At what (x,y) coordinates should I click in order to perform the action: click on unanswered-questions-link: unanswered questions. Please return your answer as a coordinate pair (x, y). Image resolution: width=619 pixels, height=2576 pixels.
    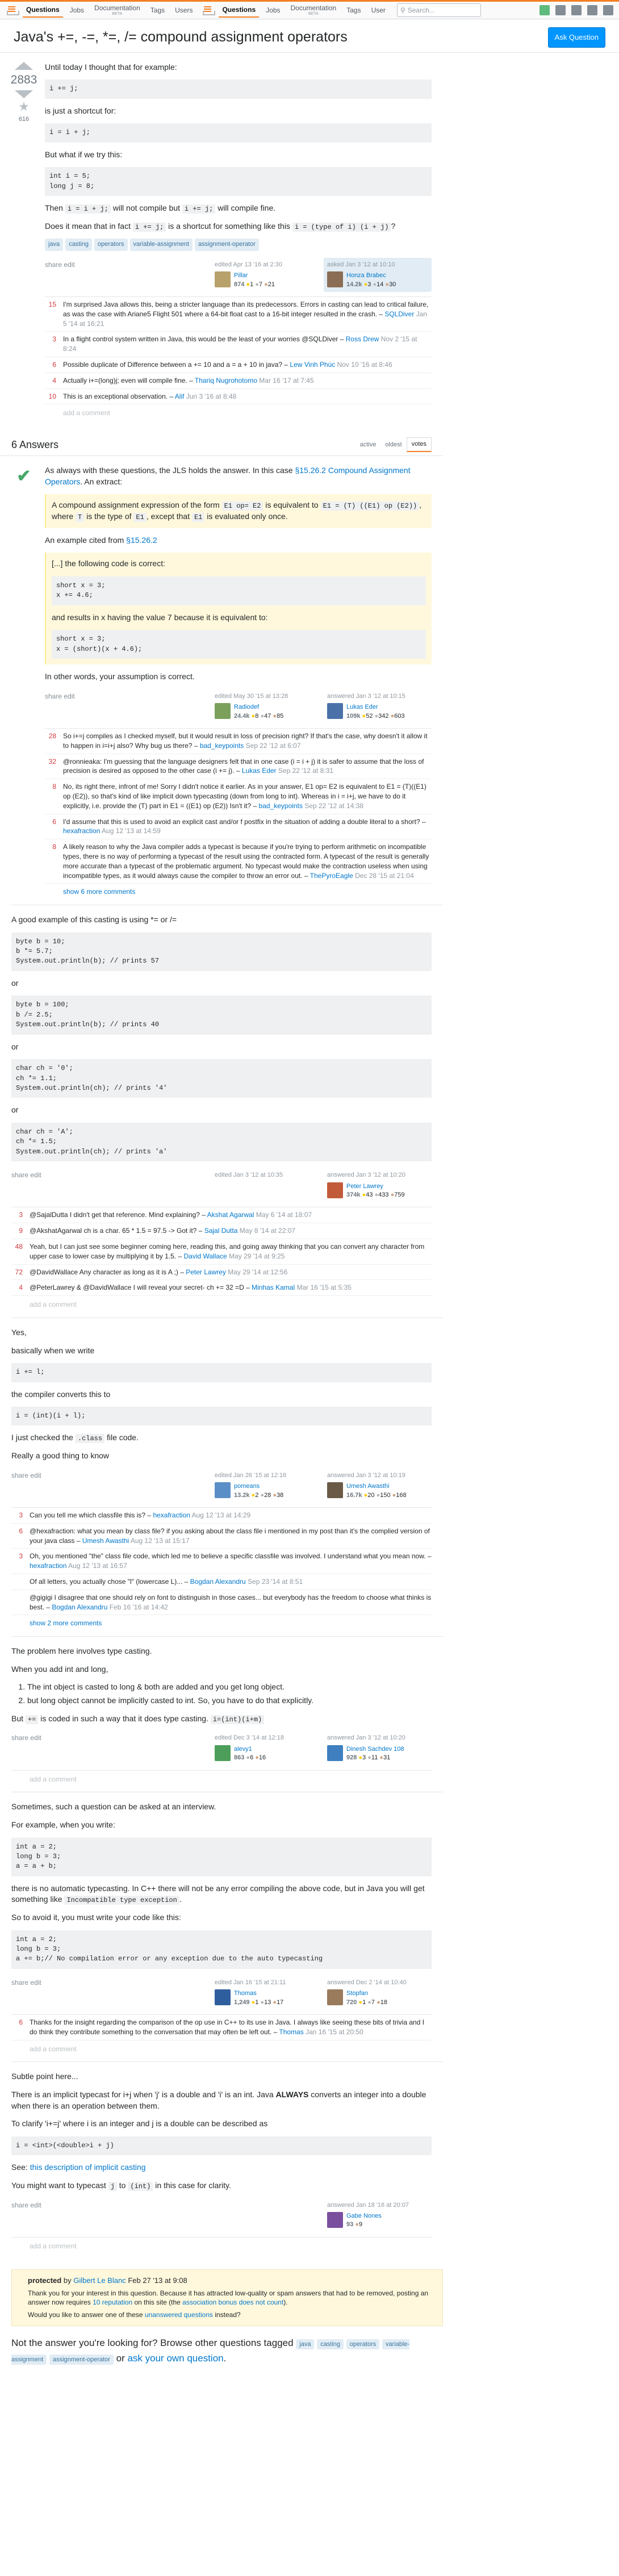
    Looking at the image, I should click on (179, 2315).